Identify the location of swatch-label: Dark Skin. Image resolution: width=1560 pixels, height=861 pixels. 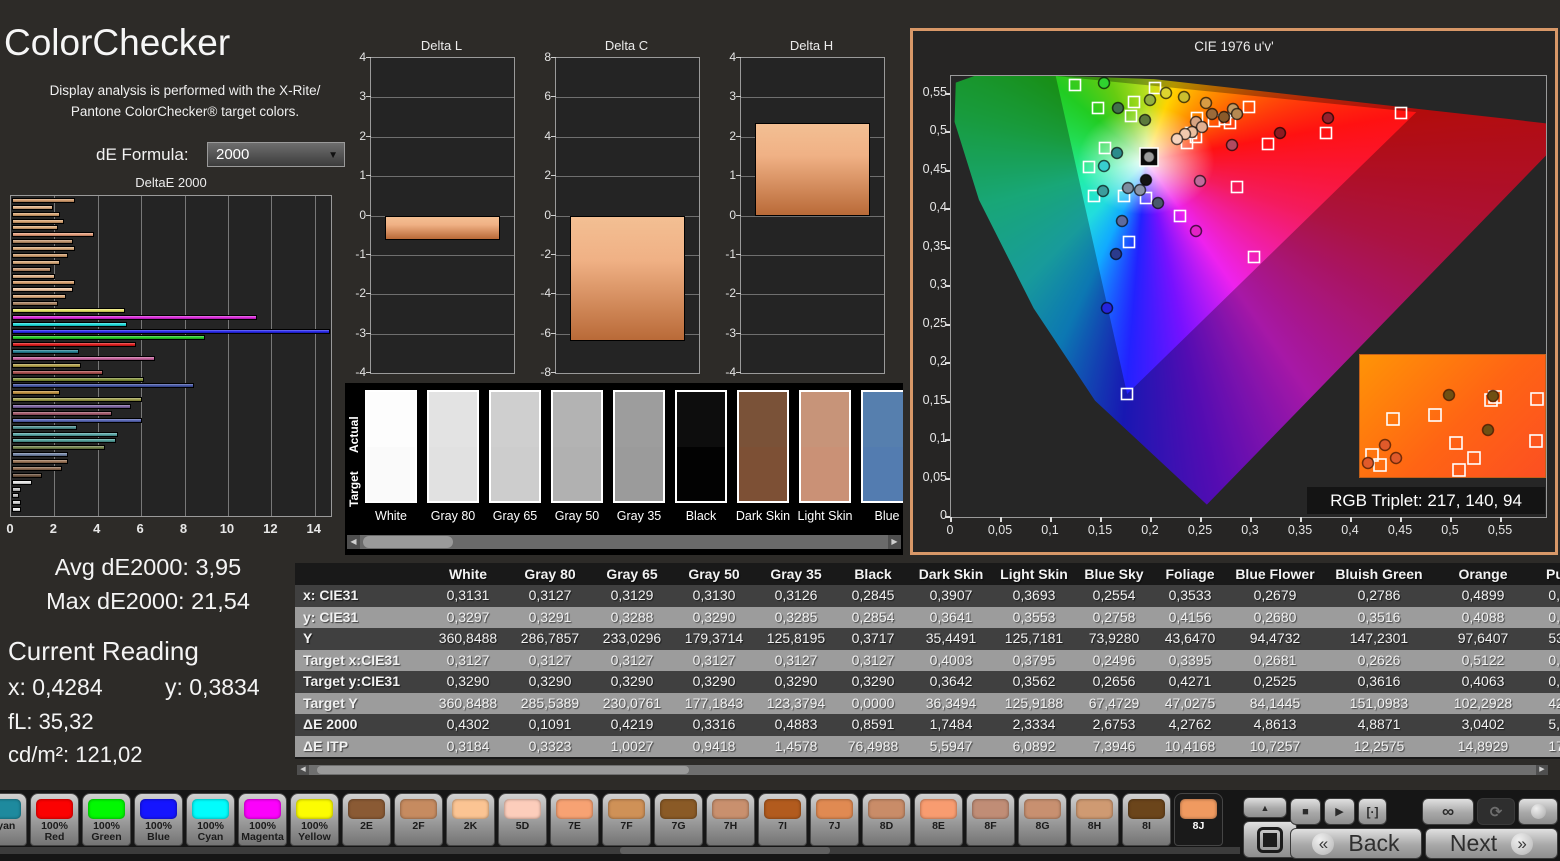
(763, 516).